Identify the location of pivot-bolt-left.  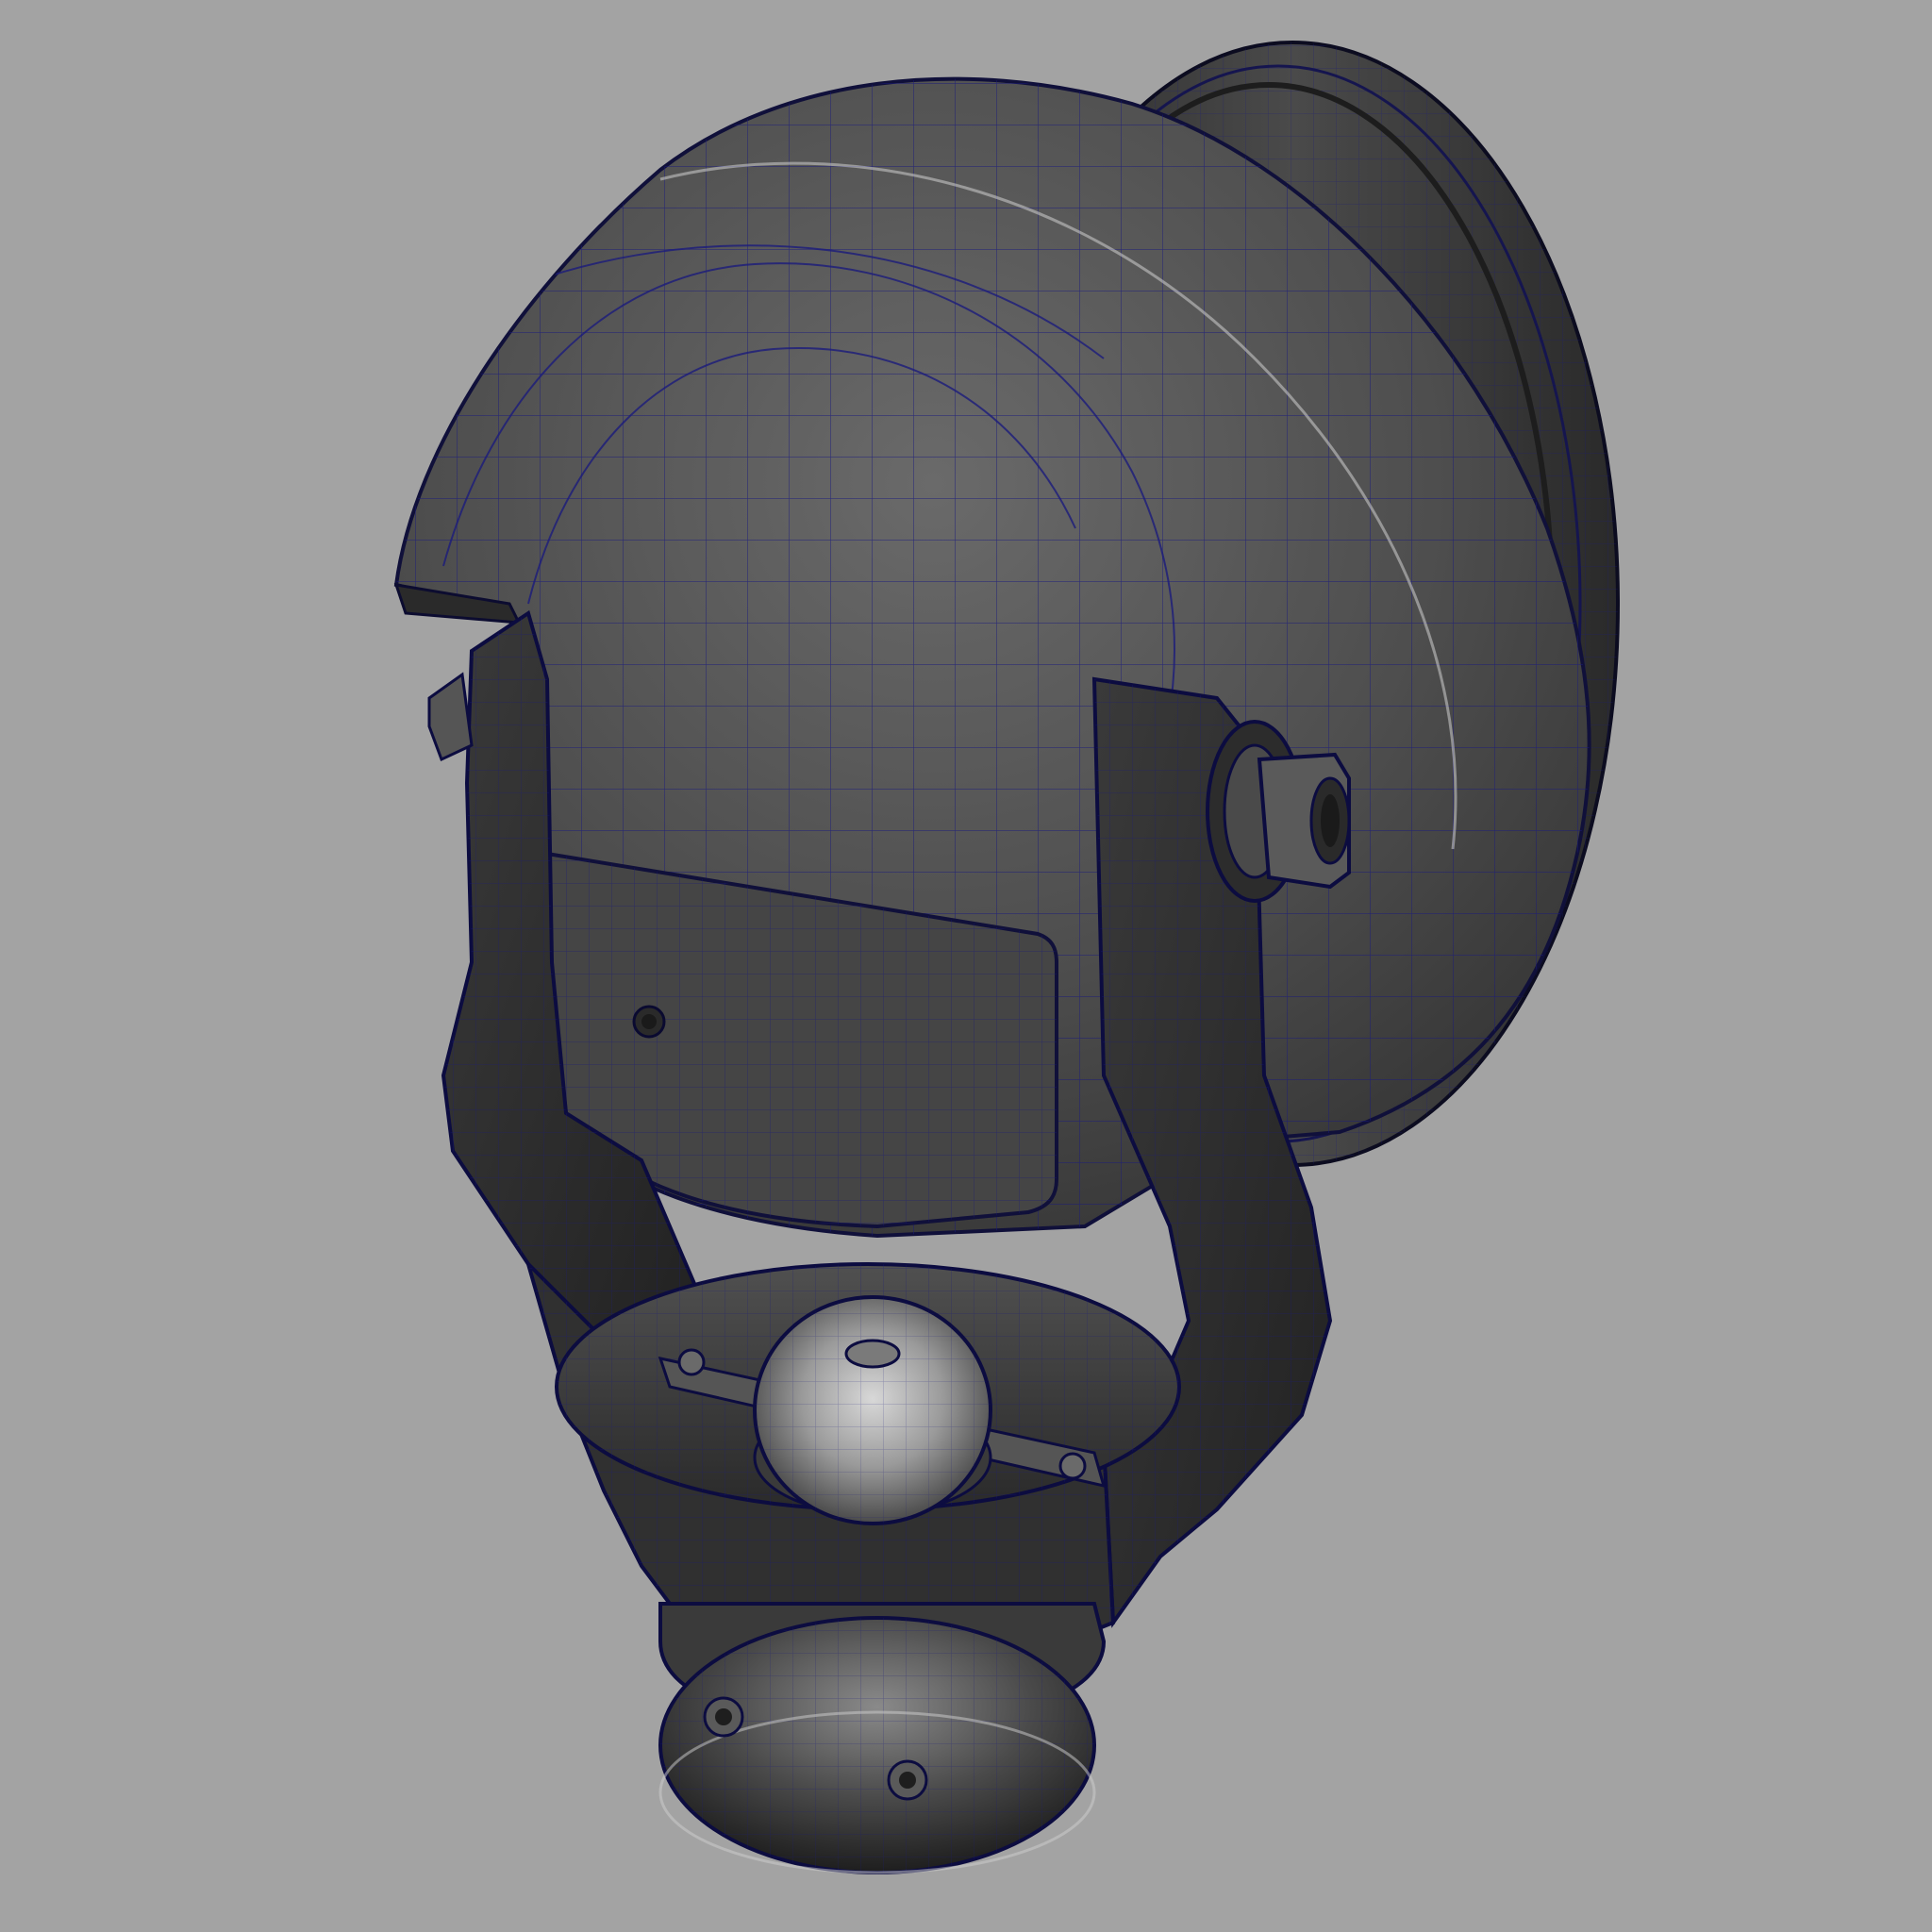
(451, 717).